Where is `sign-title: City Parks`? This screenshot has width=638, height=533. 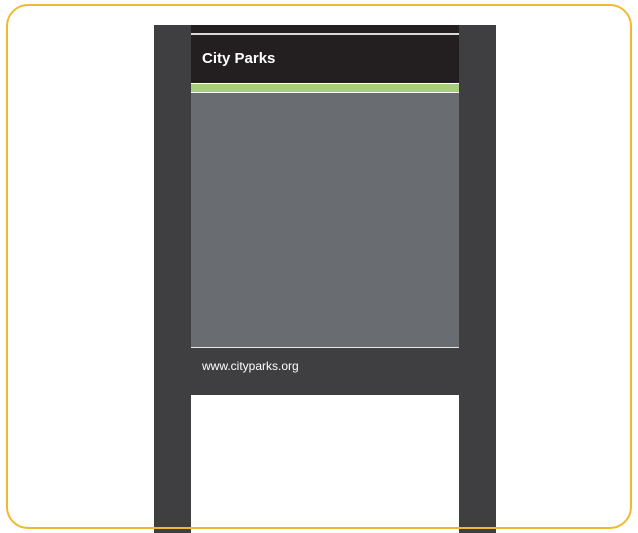
sign-title: City Parks is located at coordinates (239, 58).